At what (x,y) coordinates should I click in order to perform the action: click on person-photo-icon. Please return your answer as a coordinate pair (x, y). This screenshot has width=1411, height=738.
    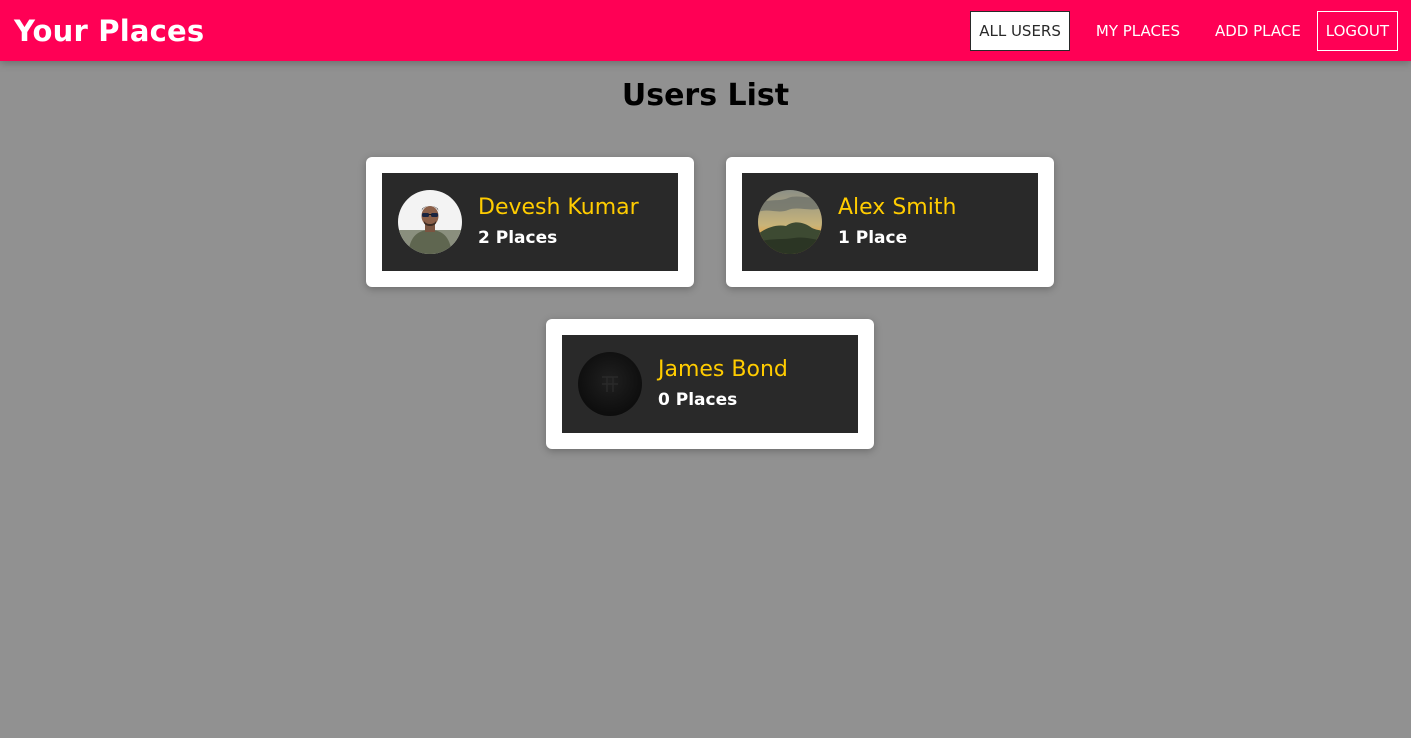
    Looking at the image, I should click on (430, 222).